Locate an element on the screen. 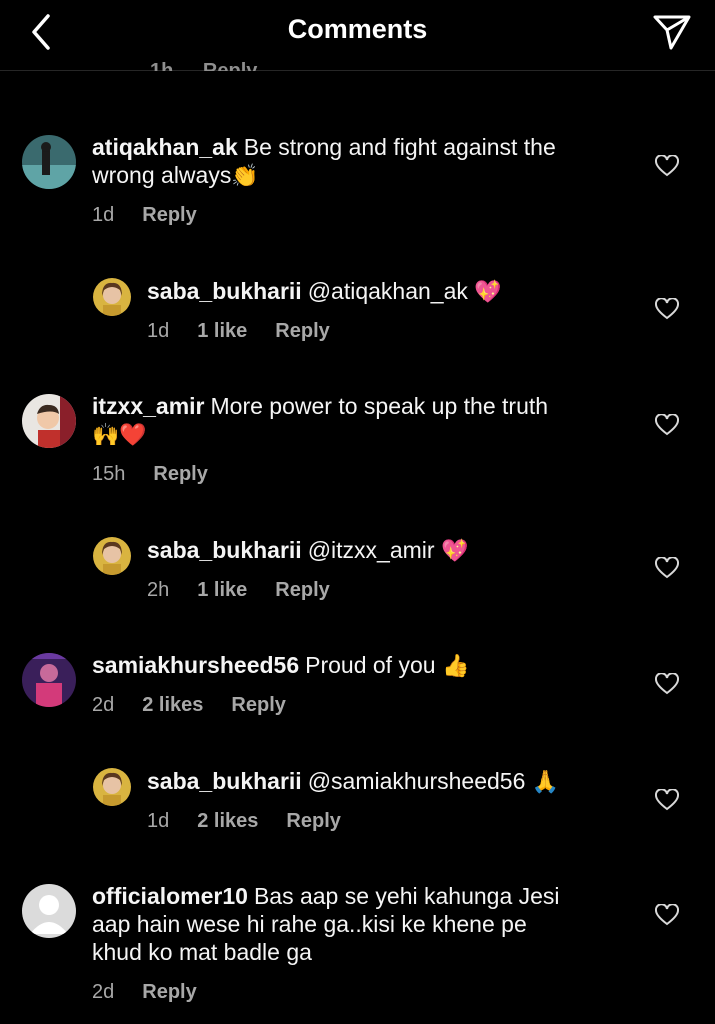  comment-body: Bas aap se yehi kahunga Jesi is located at coordinates (406, 896).